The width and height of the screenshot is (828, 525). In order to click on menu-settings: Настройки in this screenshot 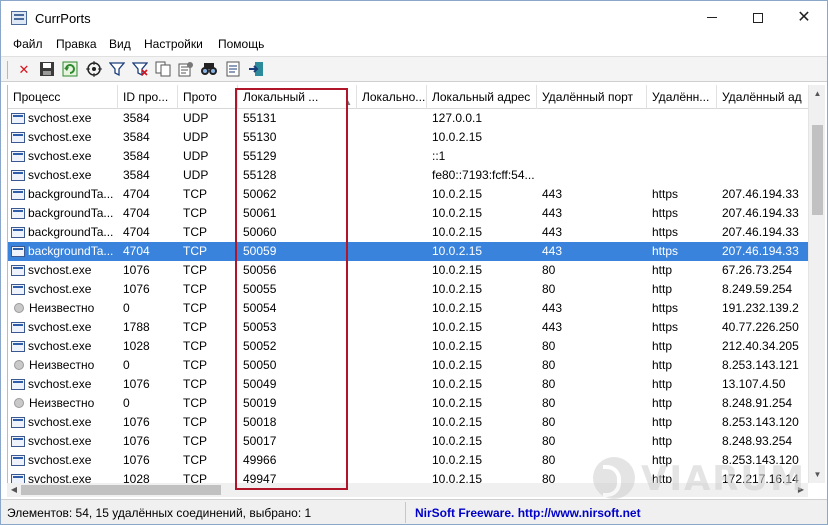, I will do `click(173, 44)`.